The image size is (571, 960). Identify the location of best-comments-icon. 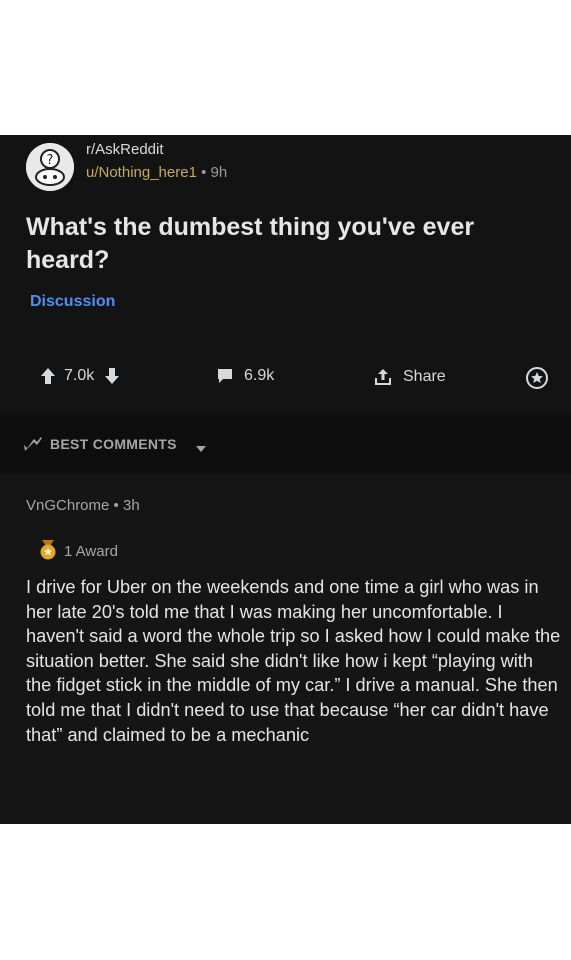
(33, 446).